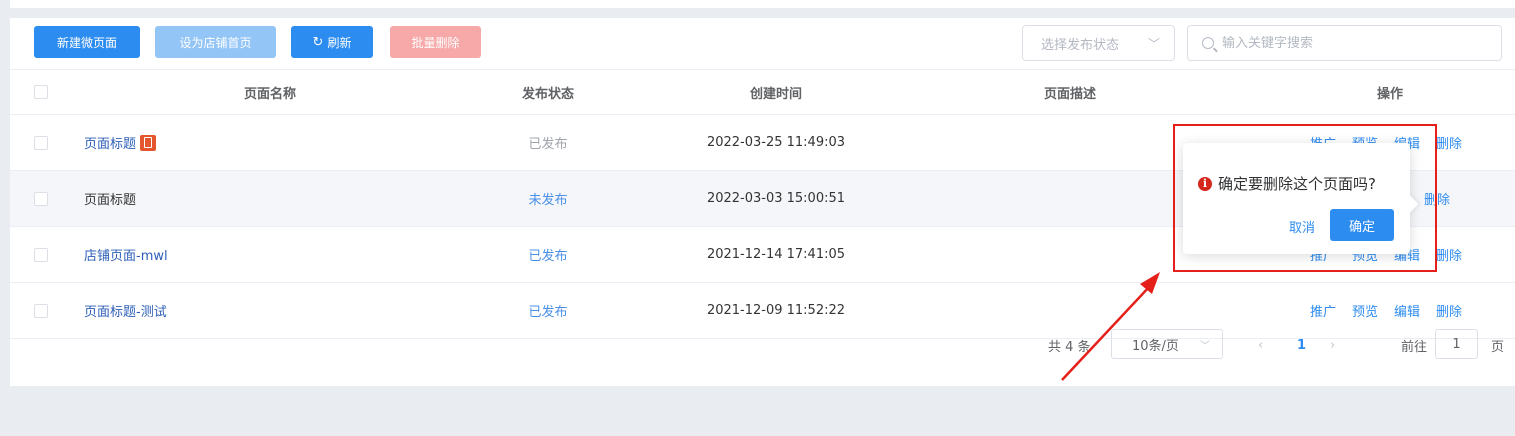 This screenshot has height=436, width=1515. I want to click on row-created: 2021-12-09 11:52:22, so click(776, 310).